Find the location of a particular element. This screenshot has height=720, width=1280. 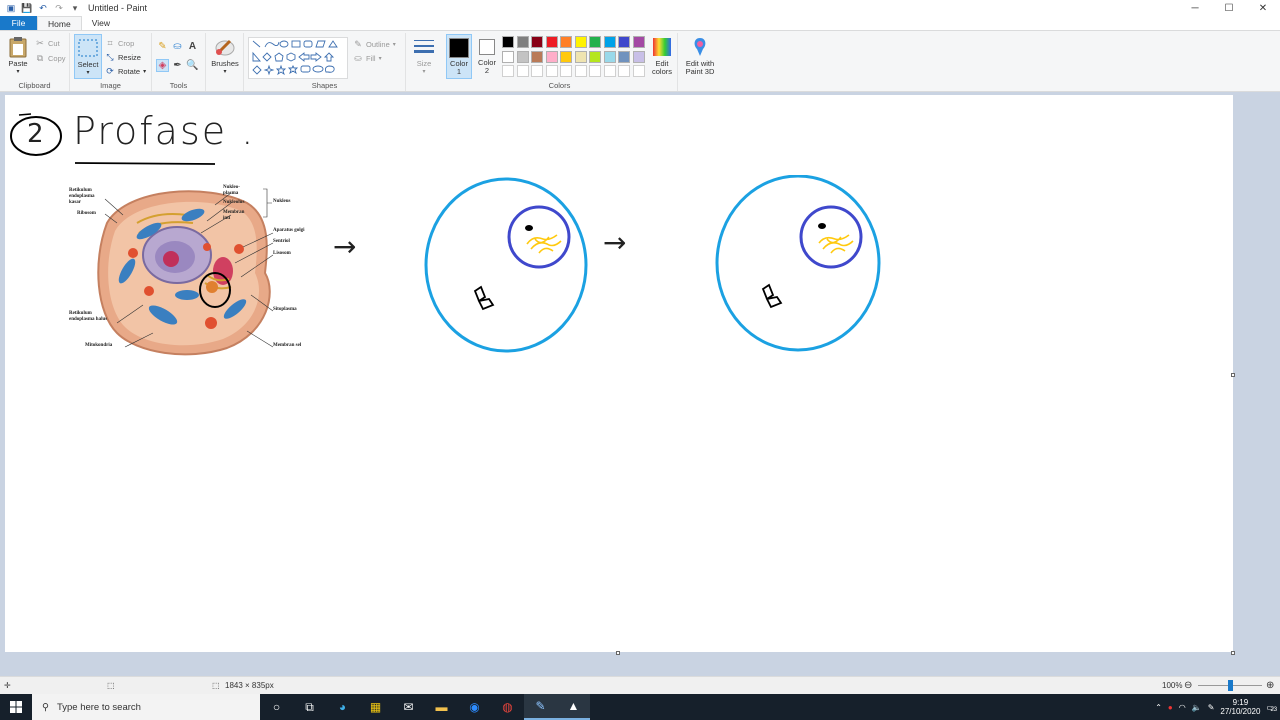

save-icon: 💾 is located at coordinates (26, 8).